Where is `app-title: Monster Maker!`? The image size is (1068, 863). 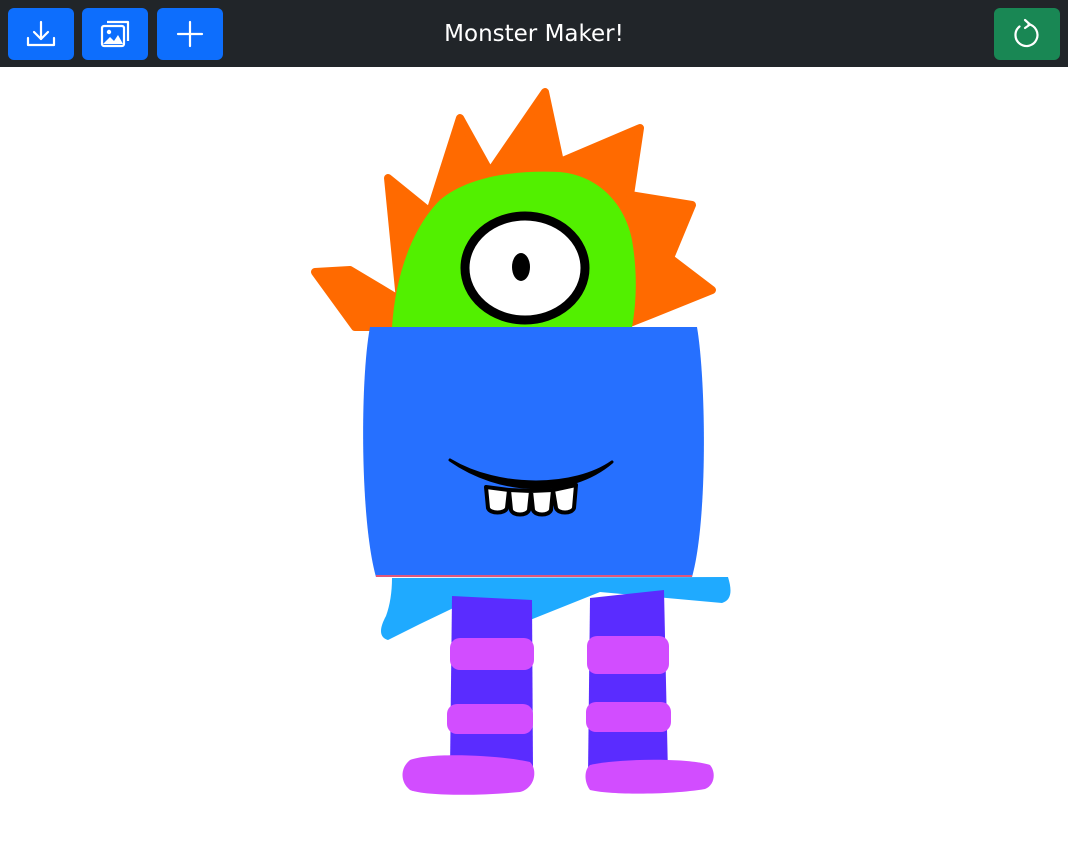 app-title: Monster Maker! is located at coordinates (534, 34).